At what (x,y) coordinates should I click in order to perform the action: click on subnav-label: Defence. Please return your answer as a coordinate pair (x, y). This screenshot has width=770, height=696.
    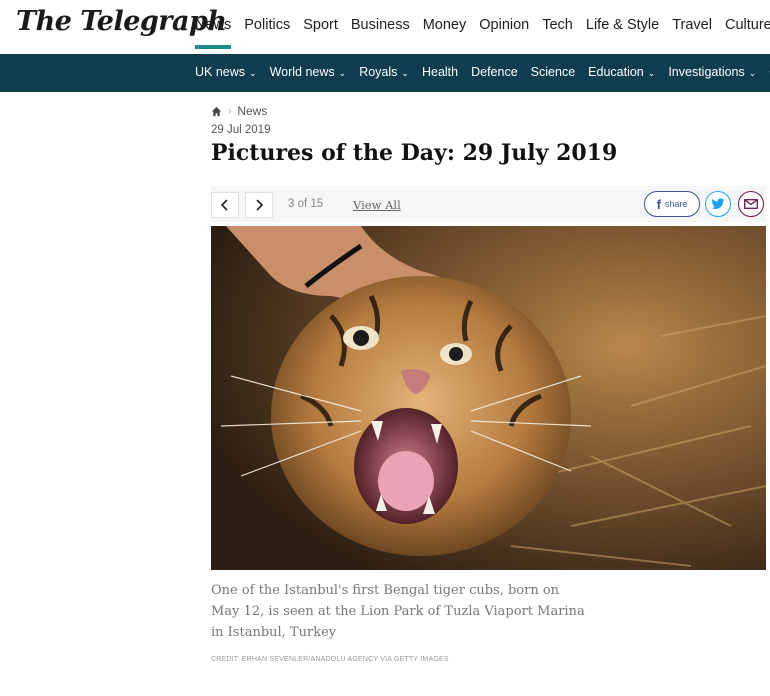
    Looking at the image, I should click on (494, 72).